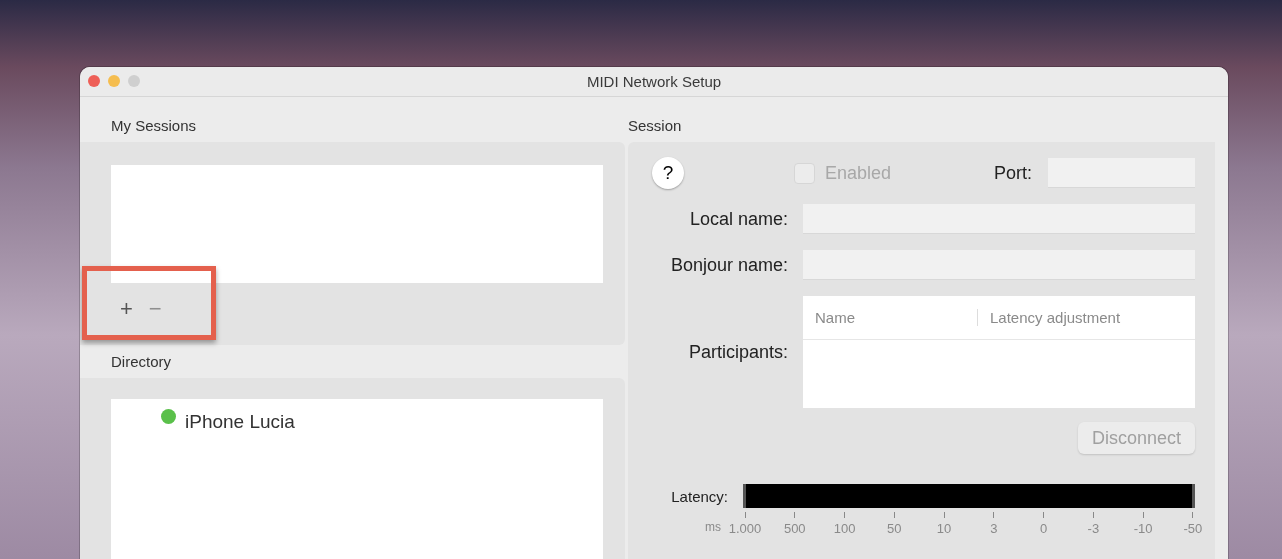 This screenshot has height=559, width=1282. I want to click on scale-label: 3, so click(994, 528).